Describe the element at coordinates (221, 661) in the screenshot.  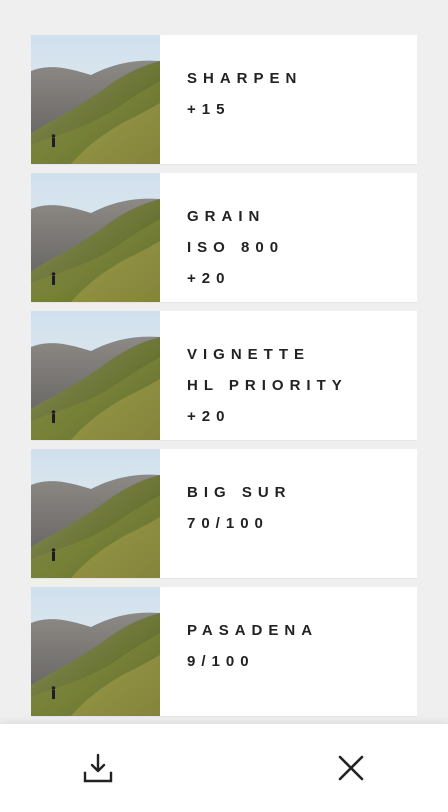
I see `adjustment-value: 9/100` at that location.